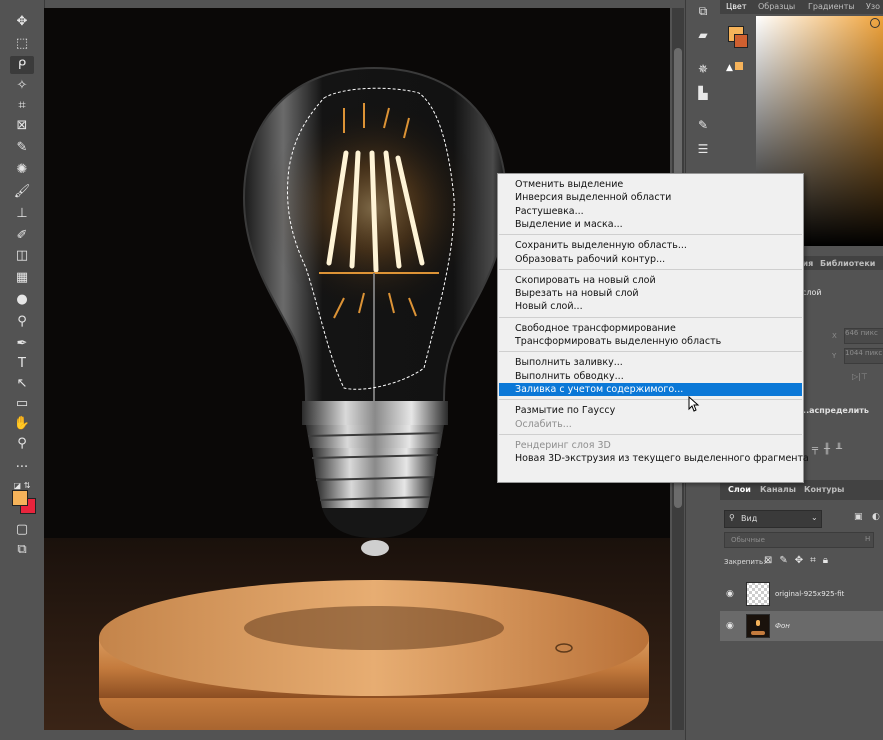  I want to click on gradient-icon: ▦, so click(22, 277).